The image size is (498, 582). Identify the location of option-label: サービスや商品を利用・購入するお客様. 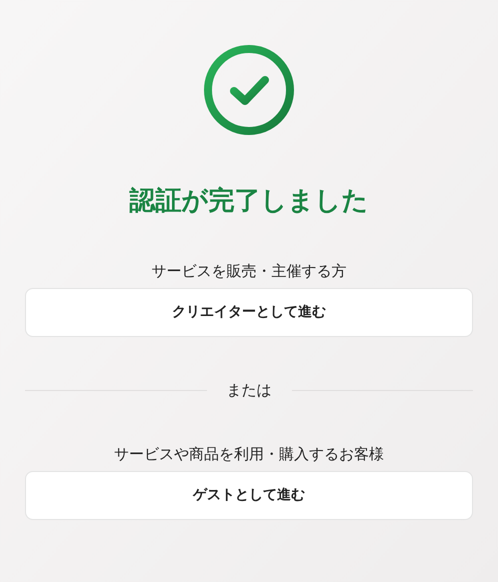
(249, 454).